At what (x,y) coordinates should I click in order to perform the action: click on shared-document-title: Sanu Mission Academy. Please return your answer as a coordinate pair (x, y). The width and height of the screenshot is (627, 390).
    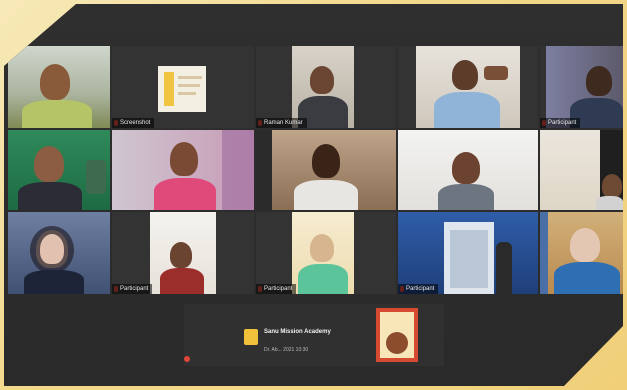
    Looking at the image, I should click on (297, 332).